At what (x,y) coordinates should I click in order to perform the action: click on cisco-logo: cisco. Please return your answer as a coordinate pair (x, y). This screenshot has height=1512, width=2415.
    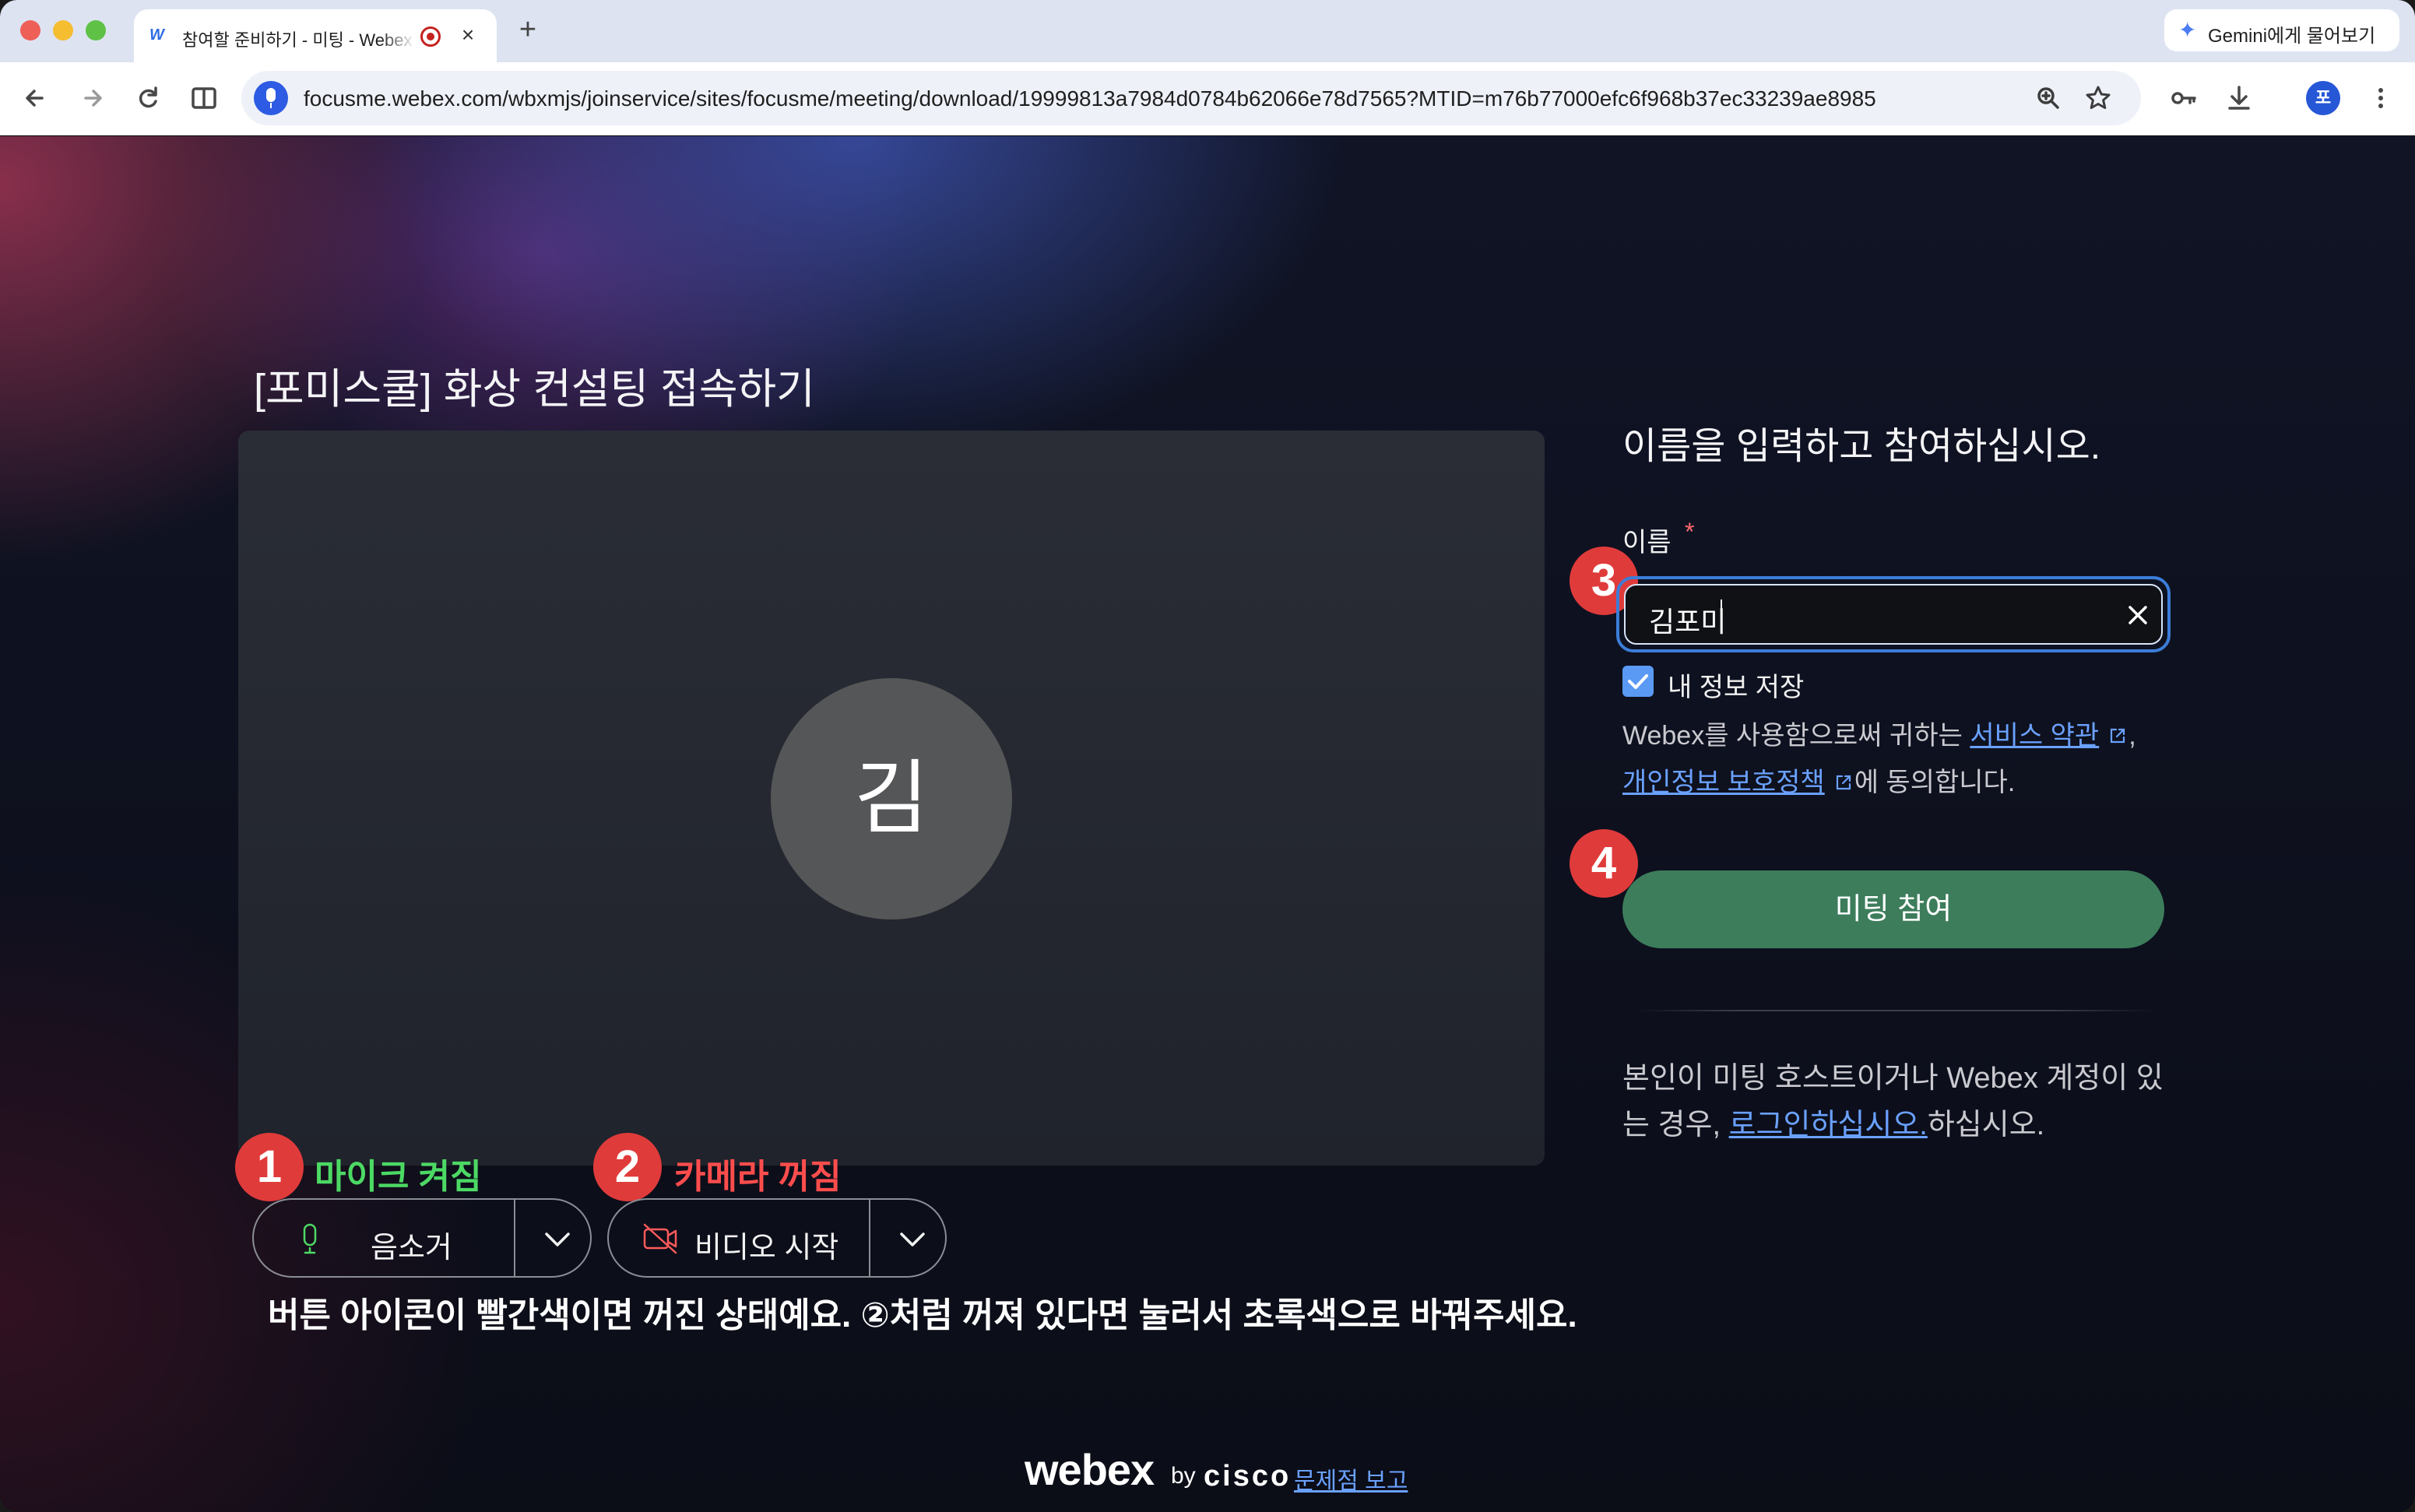
    Looking at the image, I should click on (1248, 1476).